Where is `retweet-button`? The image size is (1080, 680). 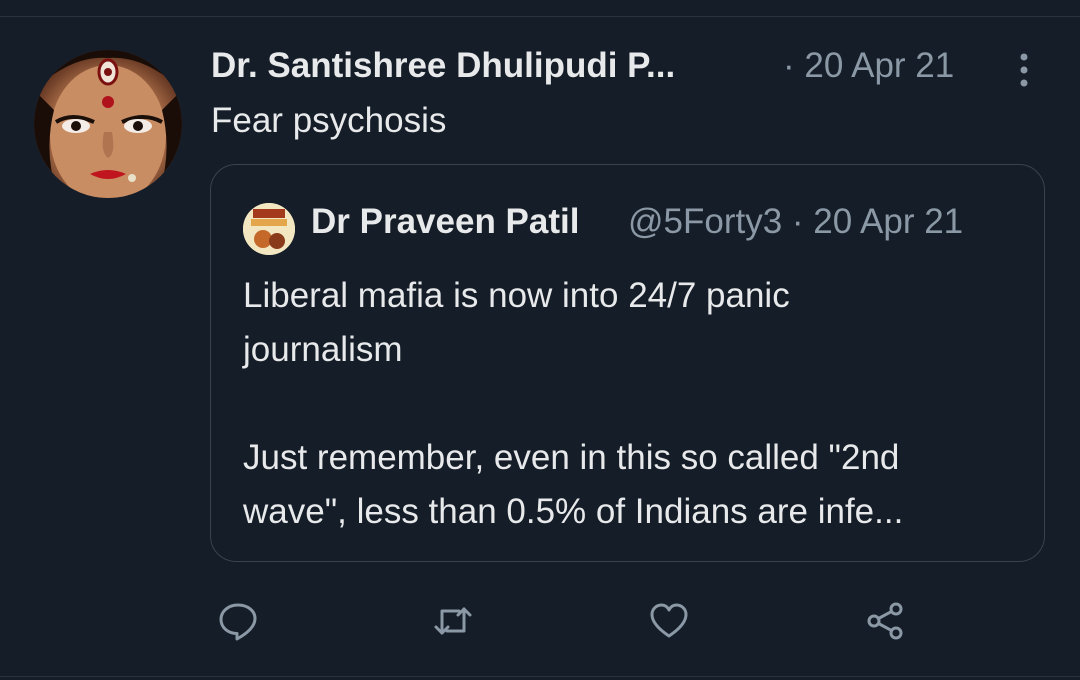
retweet-button is located at coordinates (453, 621).